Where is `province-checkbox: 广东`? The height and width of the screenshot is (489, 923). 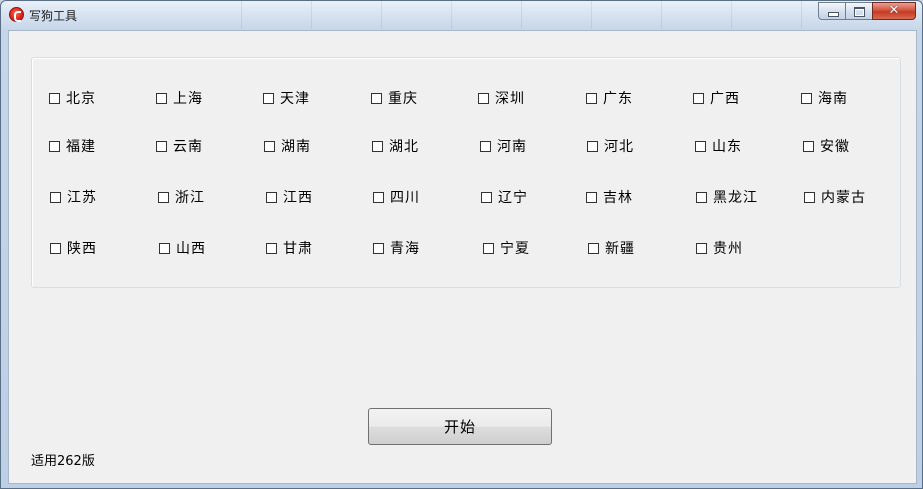 province-checkbox: 广东 is located at coordinates (609, 98).